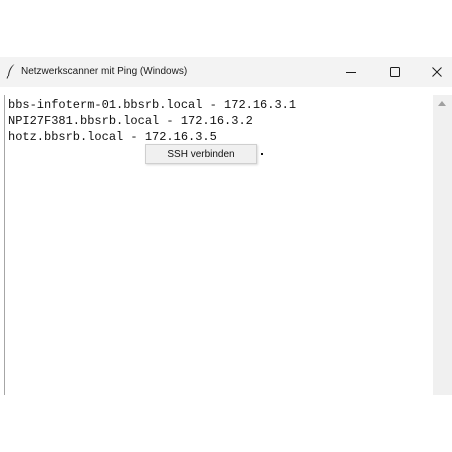 This screenshot has width=452, height=452. Describe the element at coordinates (152, 105) in the screenshot. I see `result-line: bbs-infoterm-01.bbsrb.local - 172.16.3.1` at that location.